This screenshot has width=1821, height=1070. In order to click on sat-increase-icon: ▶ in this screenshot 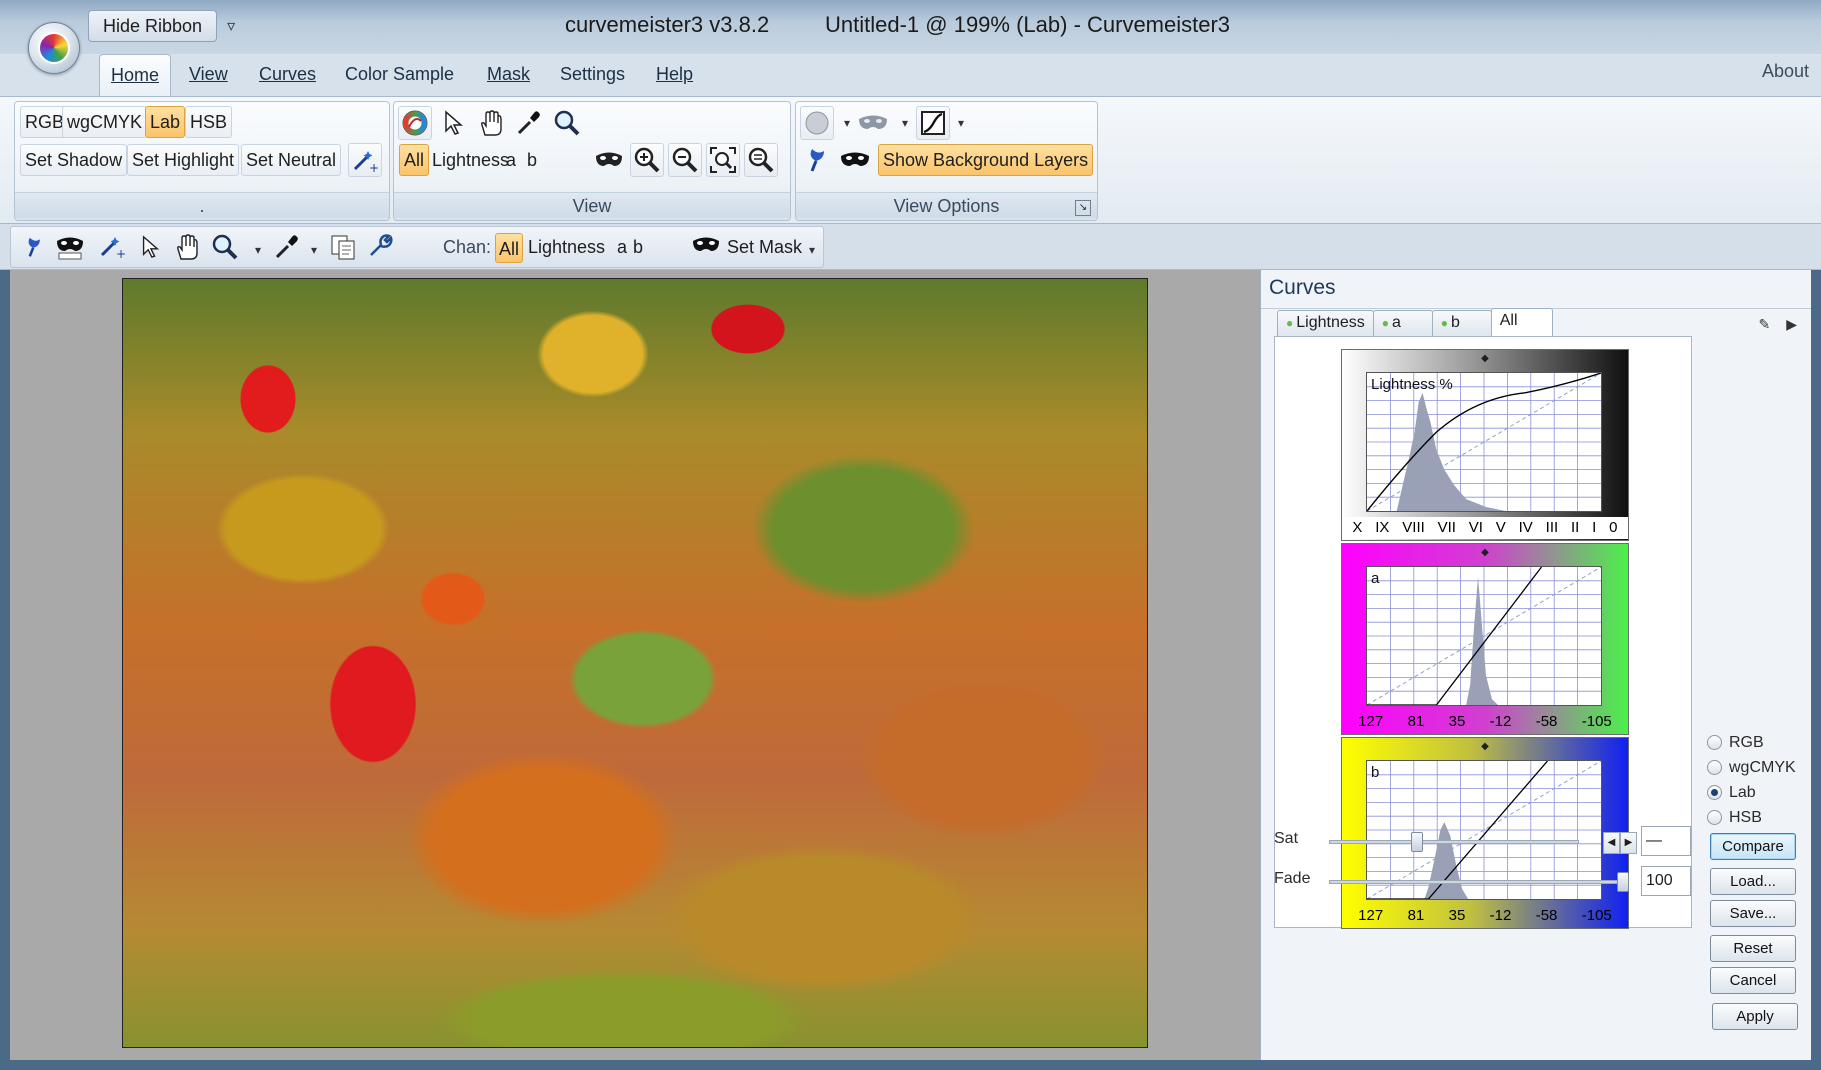, I will do `click(1628, 843)`.